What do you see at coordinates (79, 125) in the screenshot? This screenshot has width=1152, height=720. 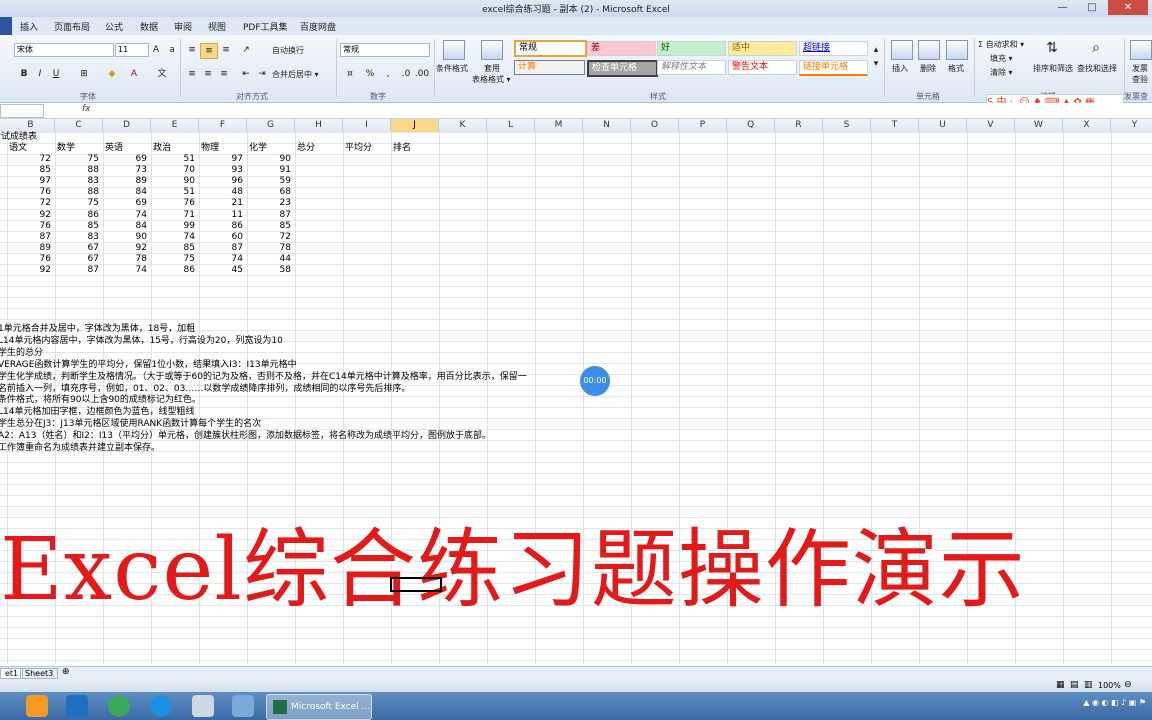 I see `column-header-c: C` at bounding box center [79, 125].